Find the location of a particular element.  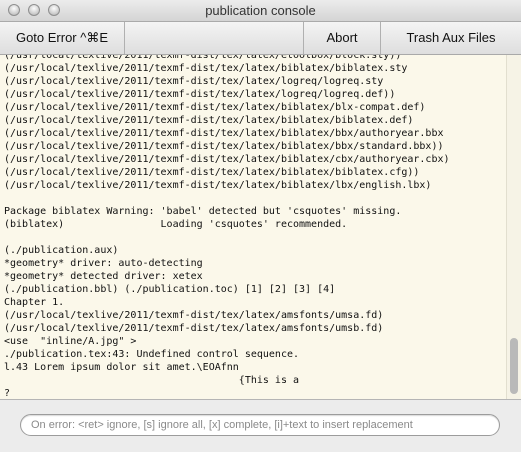

console-line: Chapter 1. is located at coordinates (34, 302).